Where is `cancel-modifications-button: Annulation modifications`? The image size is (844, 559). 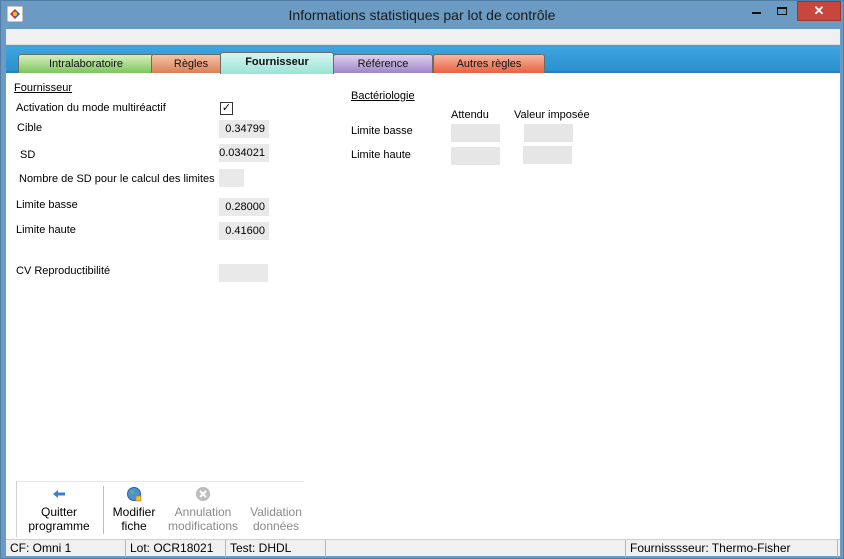 cancel-modifications-button: Annulation modifications is located at coordinates (203, 510).